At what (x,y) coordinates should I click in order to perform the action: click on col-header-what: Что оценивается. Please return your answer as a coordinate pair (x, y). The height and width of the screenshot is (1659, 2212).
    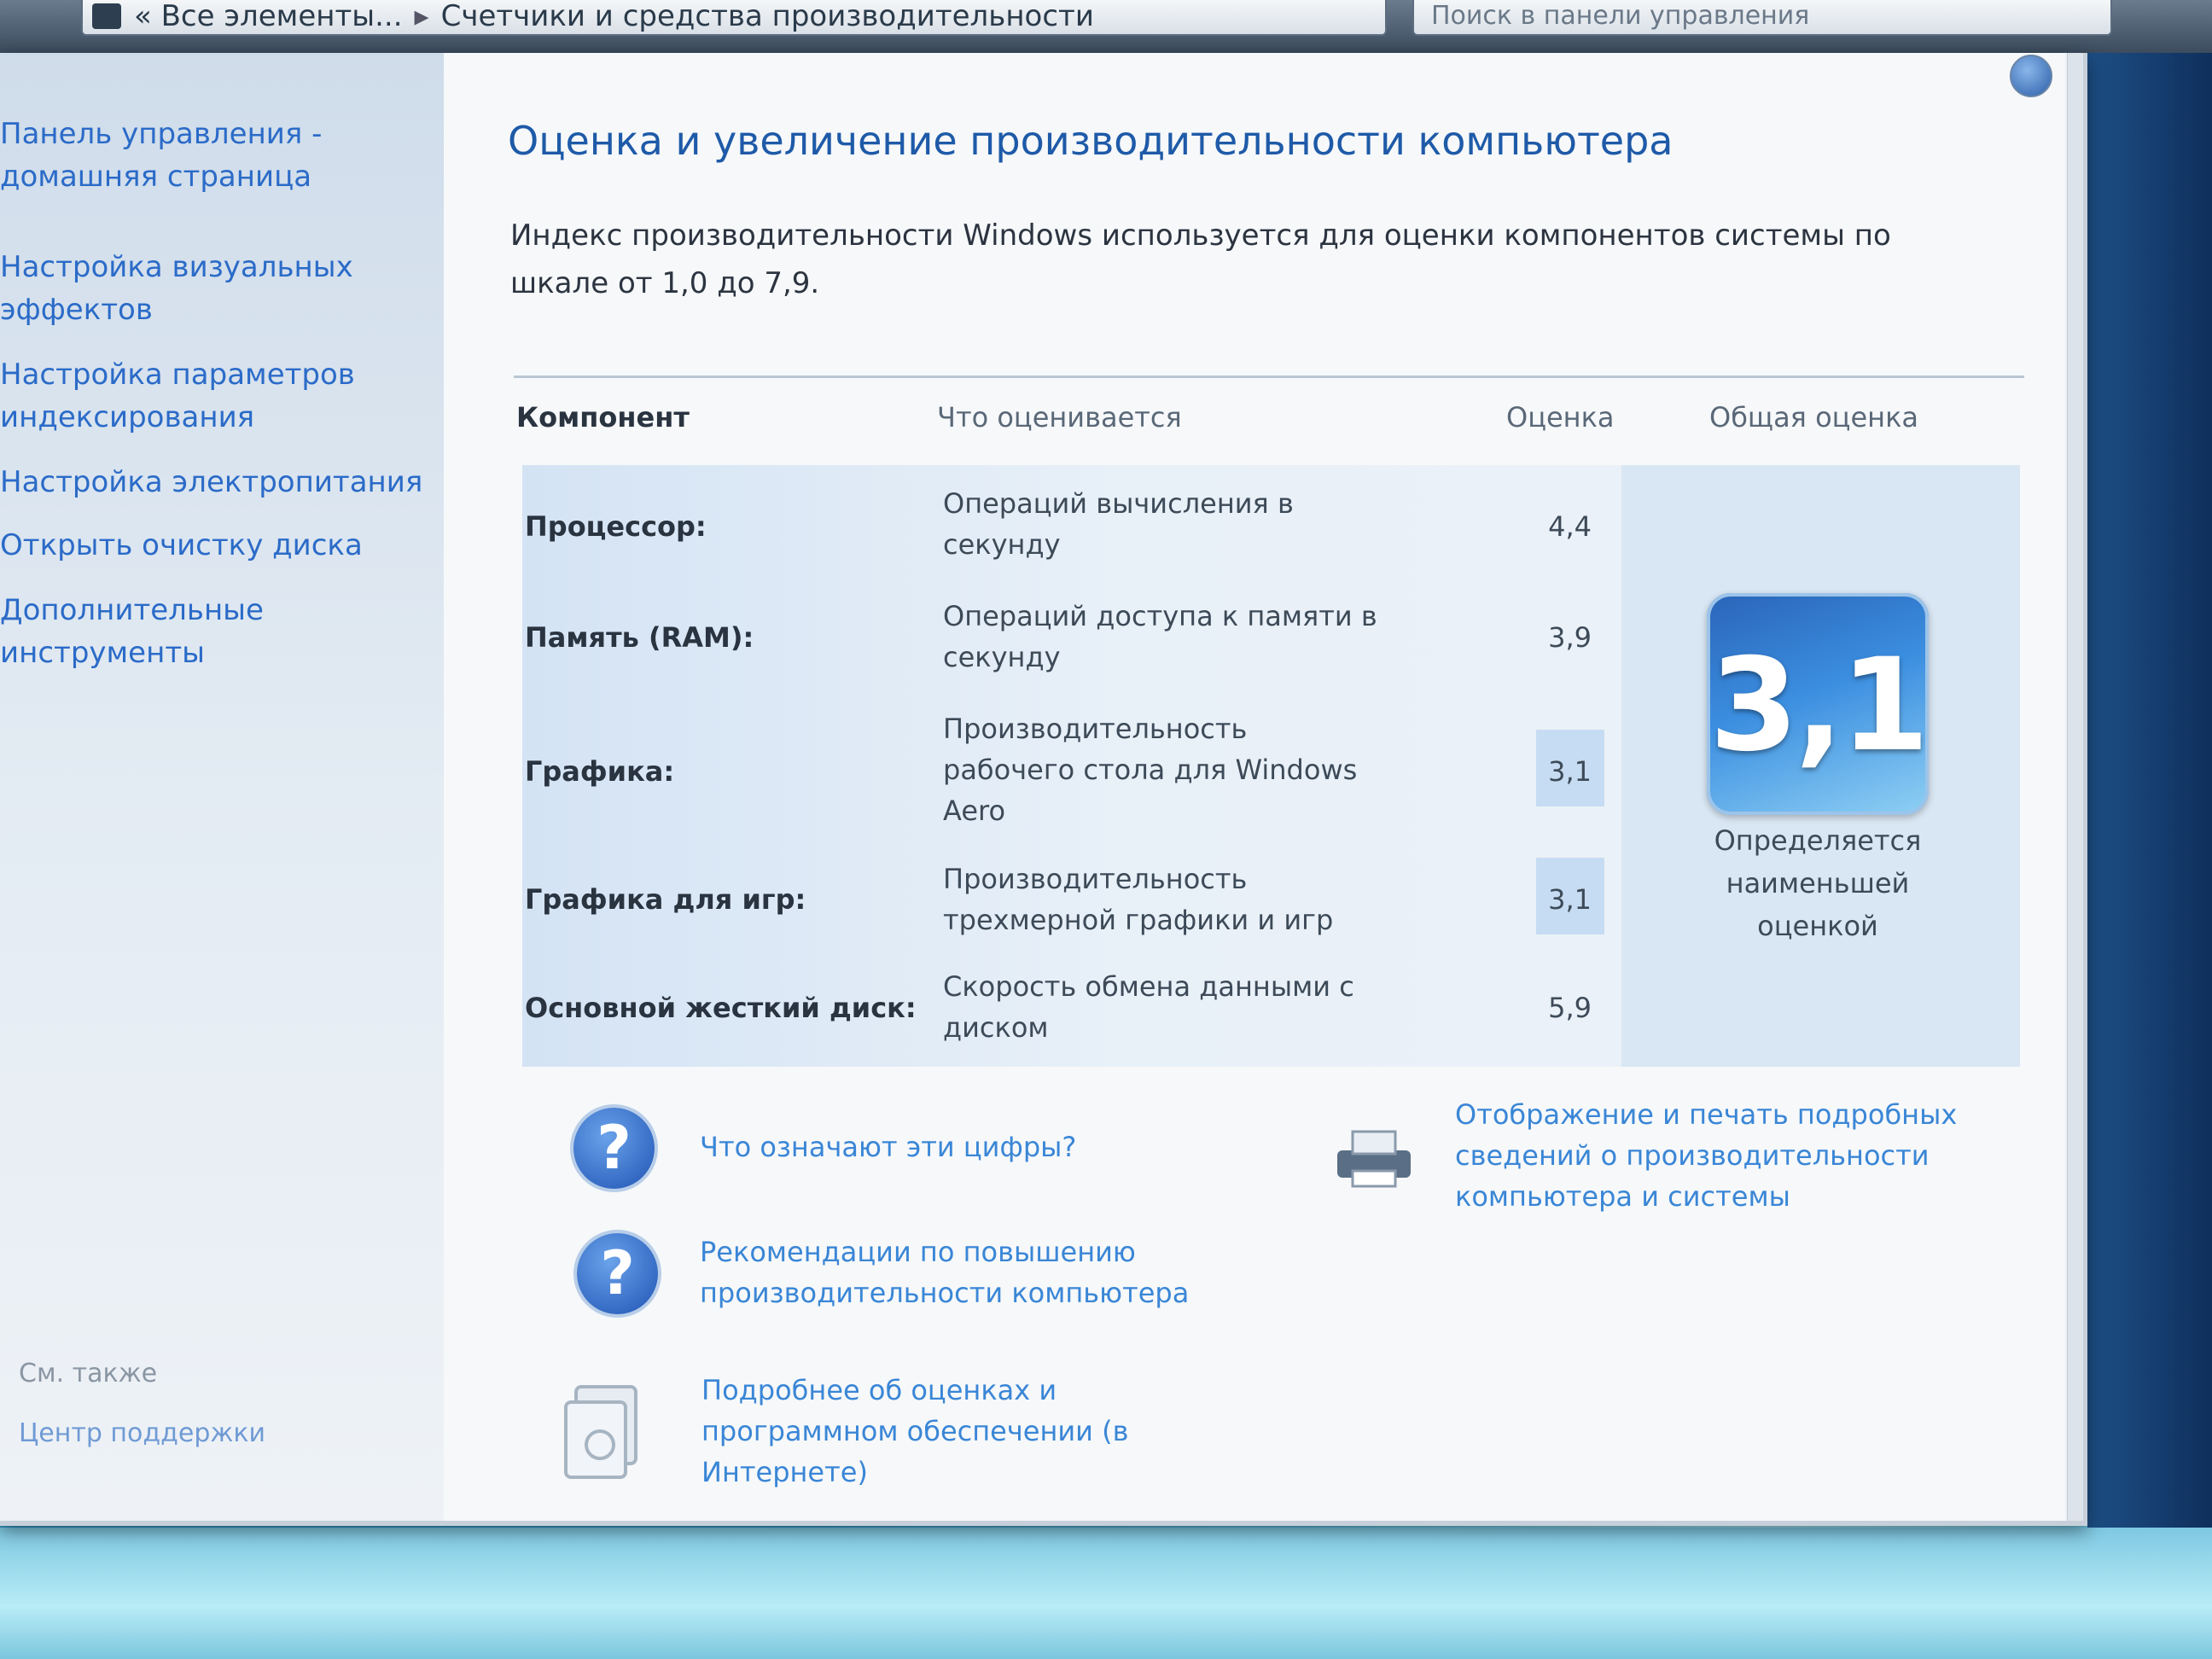
    Looking at the image, I should click on (1059, 417).